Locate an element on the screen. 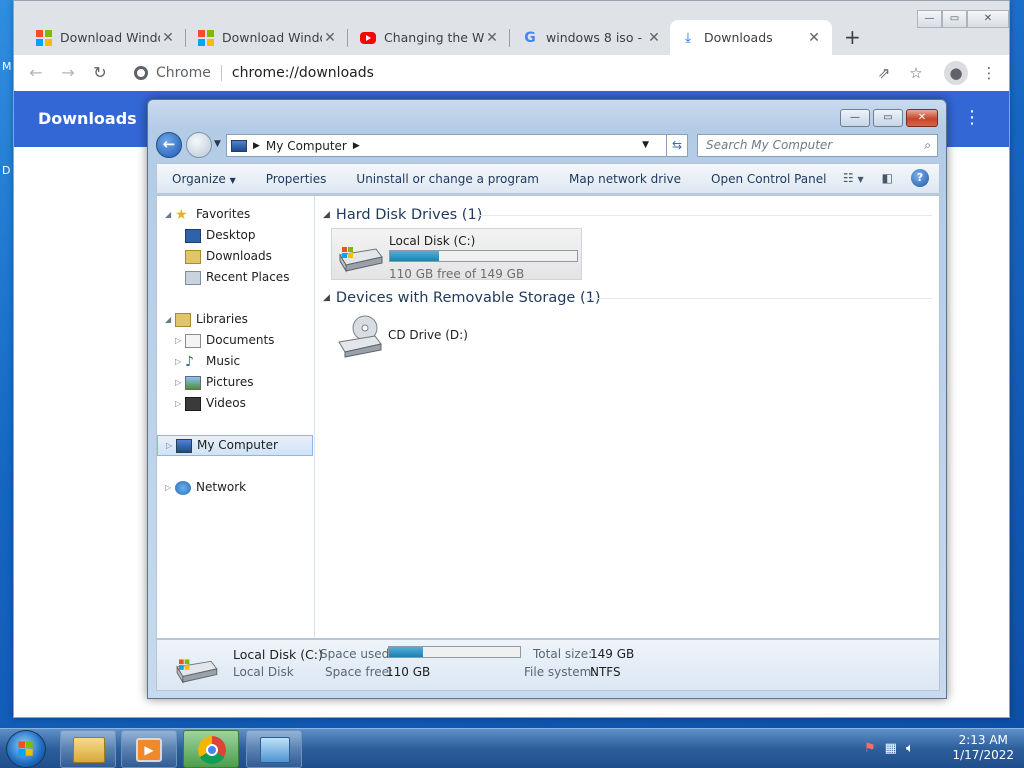 This screenshot has width=1024, height=768. bookmark-star-icon: ☆ is located at coordinates (916, 73).